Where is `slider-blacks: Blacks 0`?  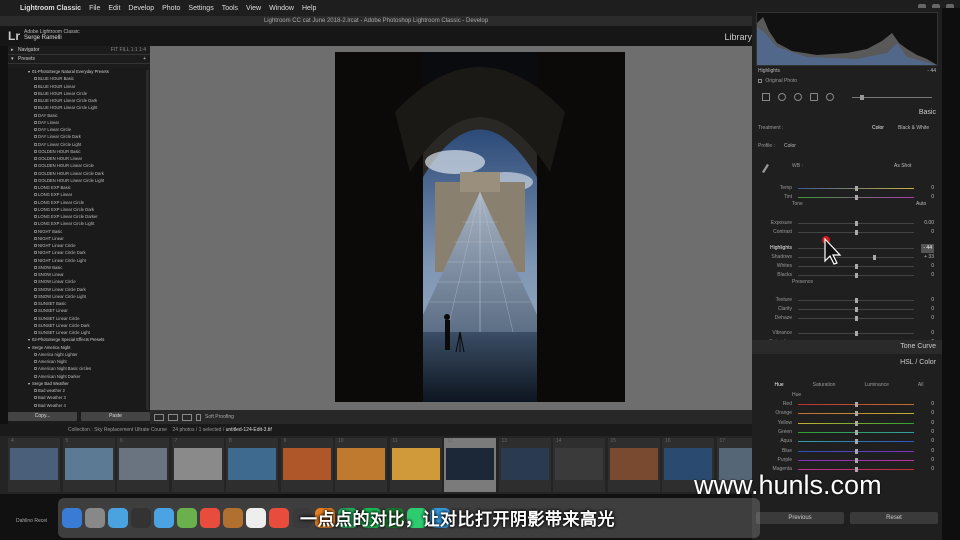 slider-blacks: Blacks 0 is located at coordinates (849, 275).